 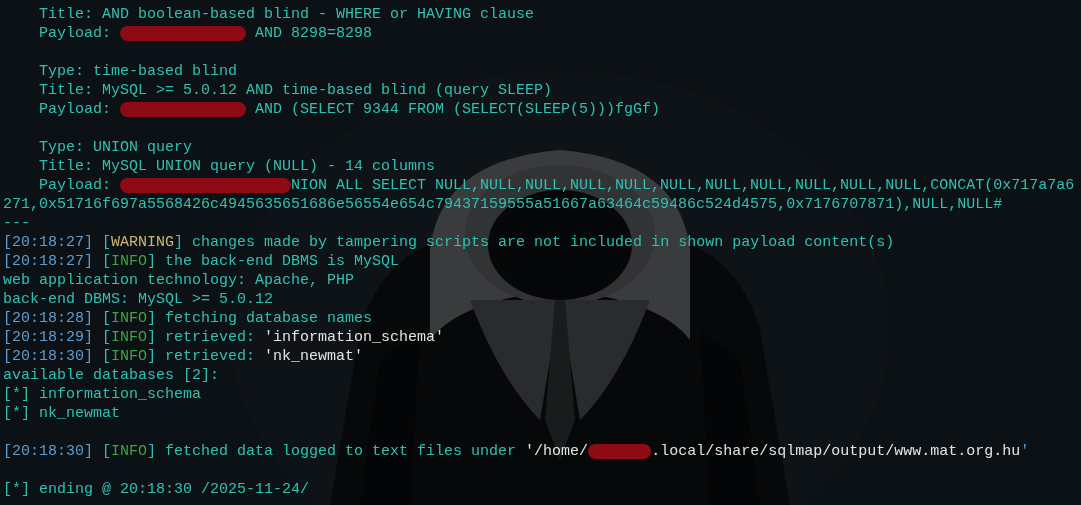 I want to click on log-text: ] changes made by tampering scripts are not included in shown payload content(s), so click(x=534, y=242).